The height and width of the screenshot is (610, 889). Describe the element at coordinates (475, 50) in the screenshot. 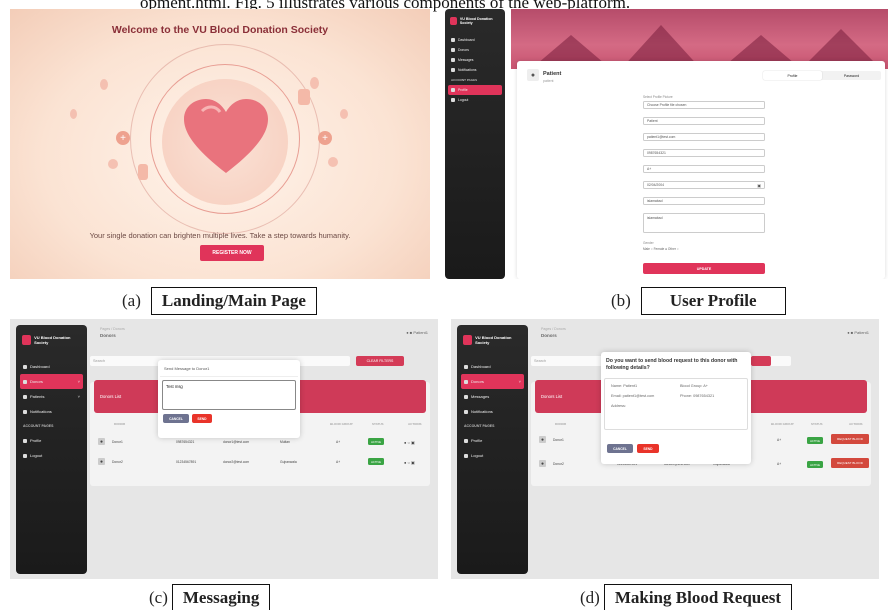

I see `sidebar-item-donors: Donors` at that location.